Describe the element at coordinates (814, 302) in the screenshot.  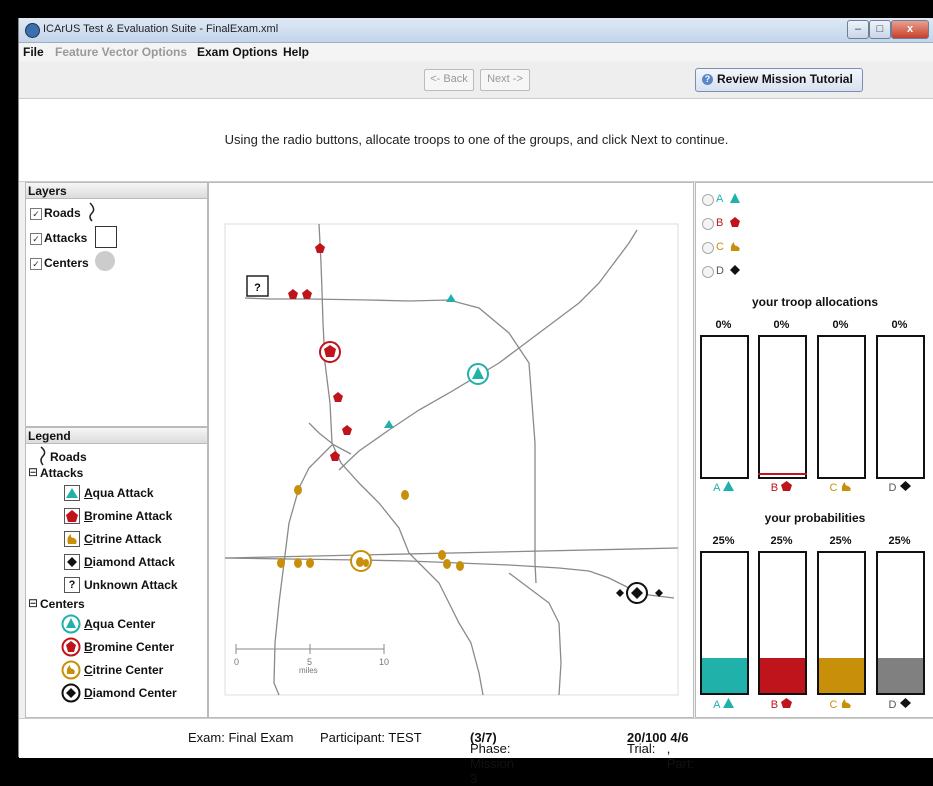
I see `allocations-title: your troop allocations` at that location.